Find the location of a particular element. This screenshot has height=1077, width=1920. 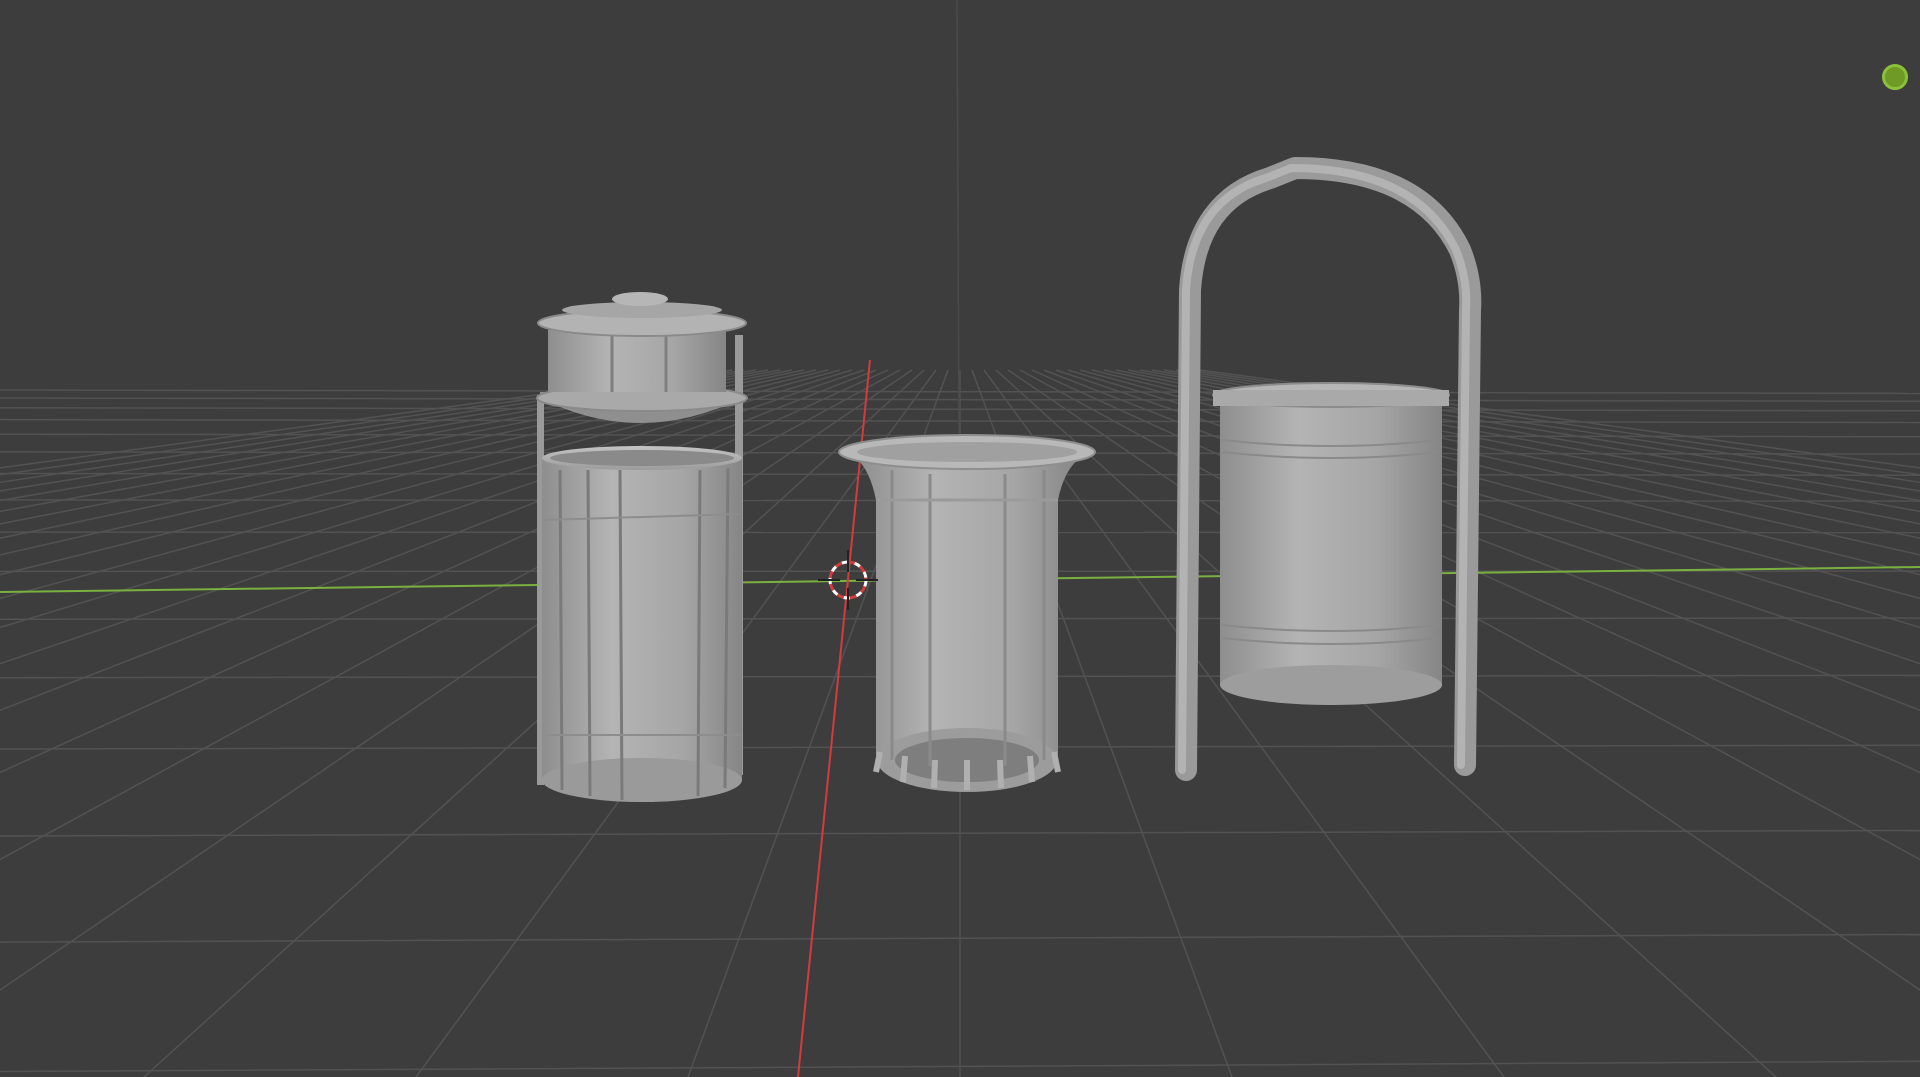

navigation-gizmo-y-dot is located at coordinates (1895, 77).